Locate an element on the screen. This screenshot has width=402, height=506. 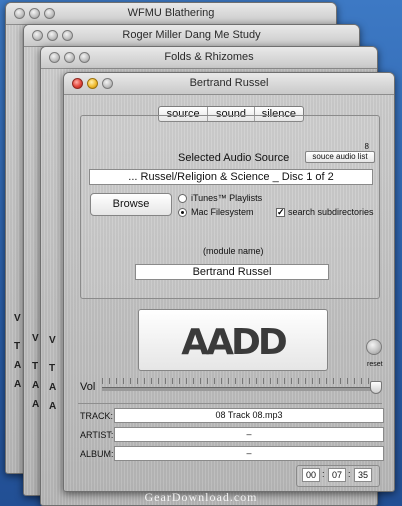
source-list-button: souce audio list is located at coordinates (340, 157).